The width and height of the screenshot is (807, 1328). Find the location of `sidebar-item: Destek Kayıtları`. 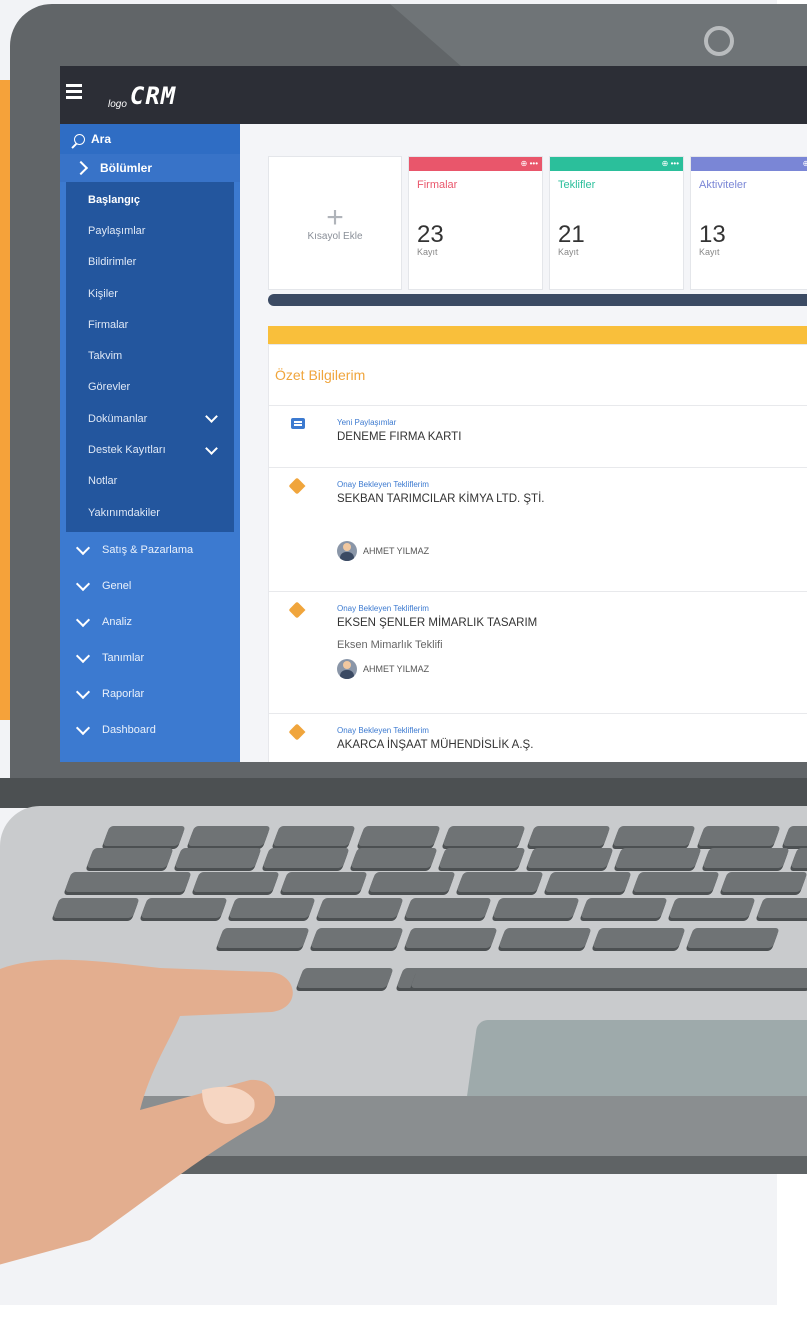

sidebar-item: Destek Kayıtları is located at coordinates (150, 449).